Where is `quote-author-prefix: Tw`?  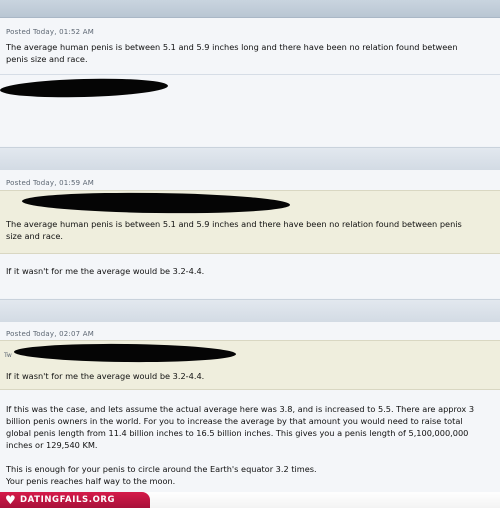
quote-author-prefix: Tw is located at coordinates (8, 355).